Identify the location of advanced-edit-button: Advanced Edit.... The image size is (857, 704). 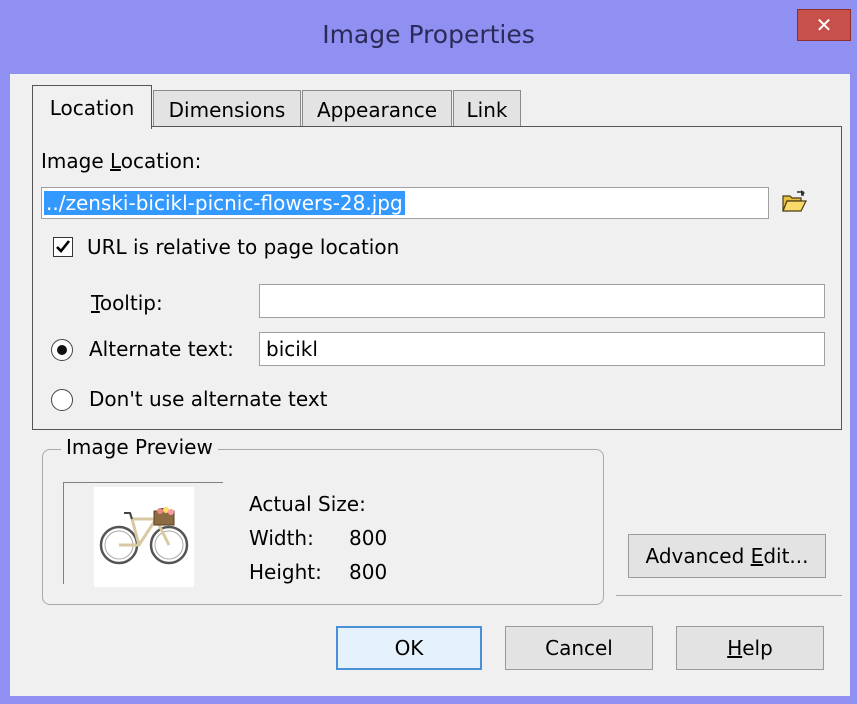
(727, 556).